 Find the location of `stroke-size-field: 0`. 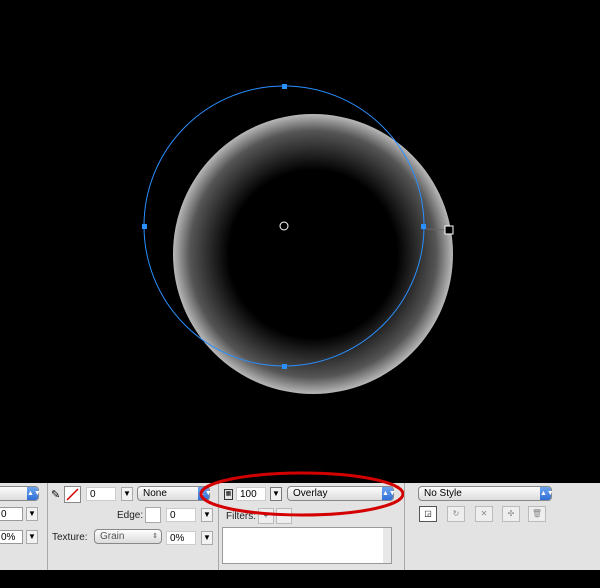

stroke-size-field: 0 is located at coordinates (101, 494).